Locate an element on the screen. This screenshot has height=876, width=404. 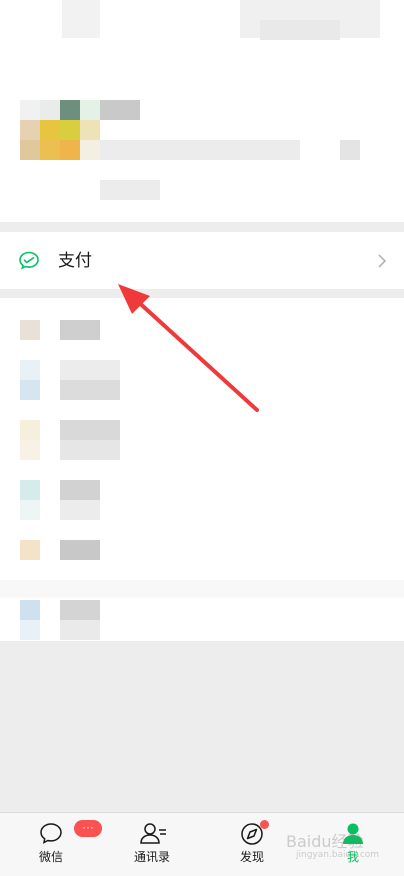
blurred-status is located at coordinates (130, 190).